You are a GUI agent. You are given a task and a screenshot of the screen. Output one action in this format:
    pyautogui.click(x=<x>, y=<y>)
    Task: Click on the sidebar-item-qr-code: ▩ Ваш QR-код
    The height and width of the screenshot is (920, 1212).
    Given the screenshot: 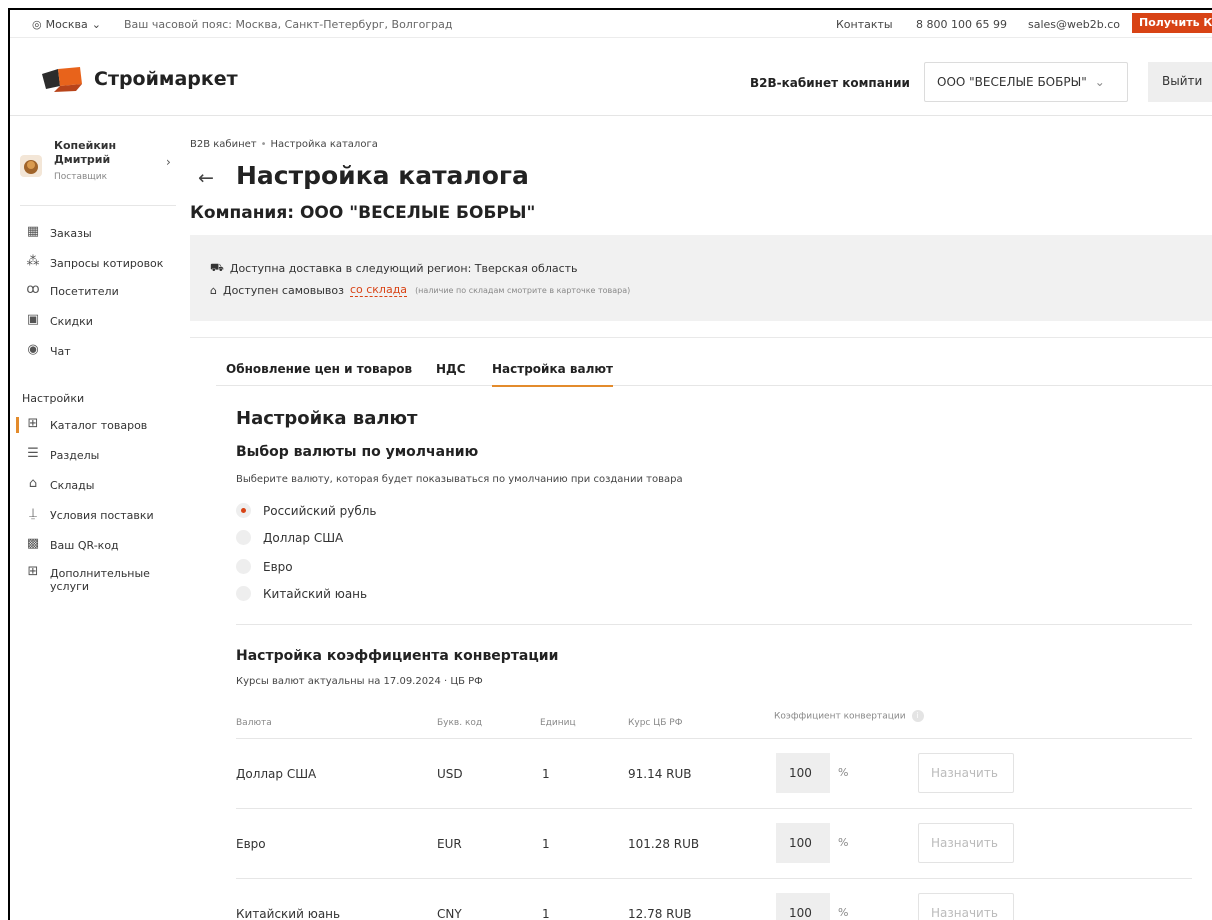 What is the action you would take?
    pyautogui.click(x=71, y=545)
    